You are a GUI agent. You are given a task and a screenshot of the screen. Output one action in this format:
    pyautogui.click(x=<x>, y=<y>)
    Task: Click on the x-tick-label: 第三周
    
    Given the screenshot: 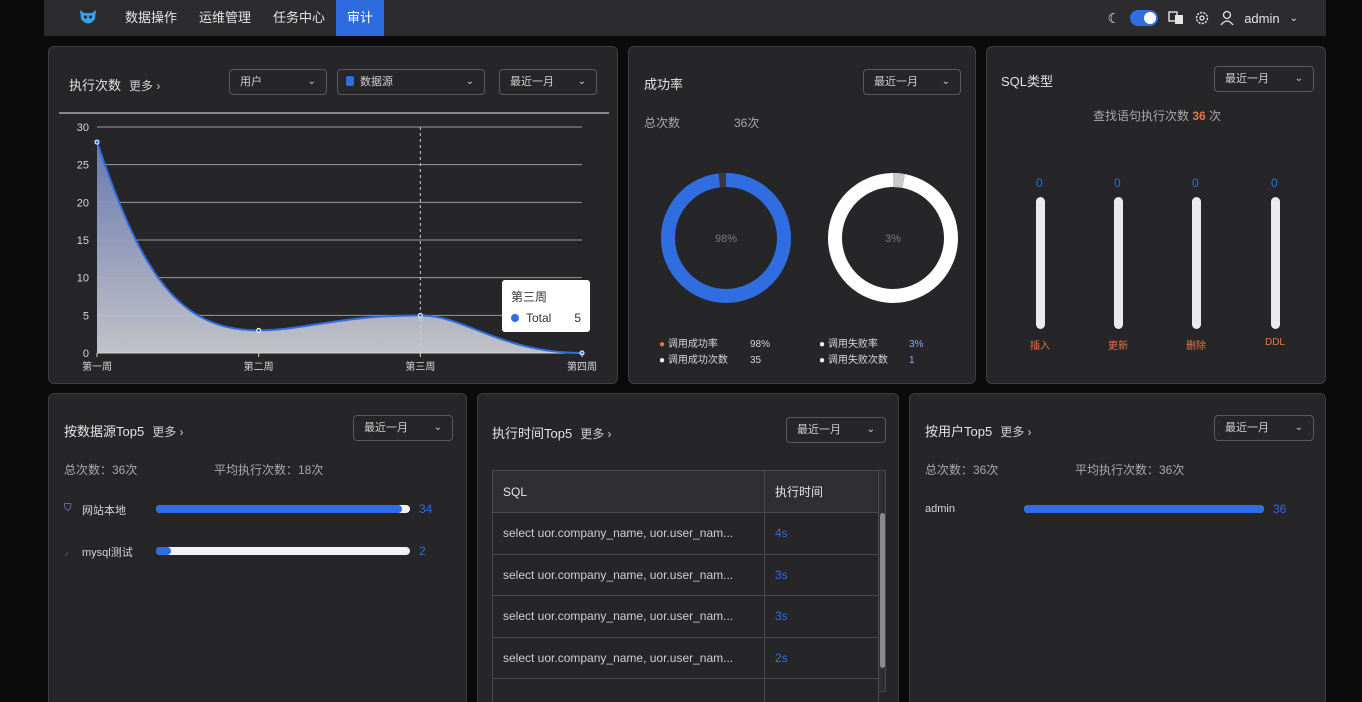 What is the action you would take?
    pyautogui.click(x=420, y=366)
    